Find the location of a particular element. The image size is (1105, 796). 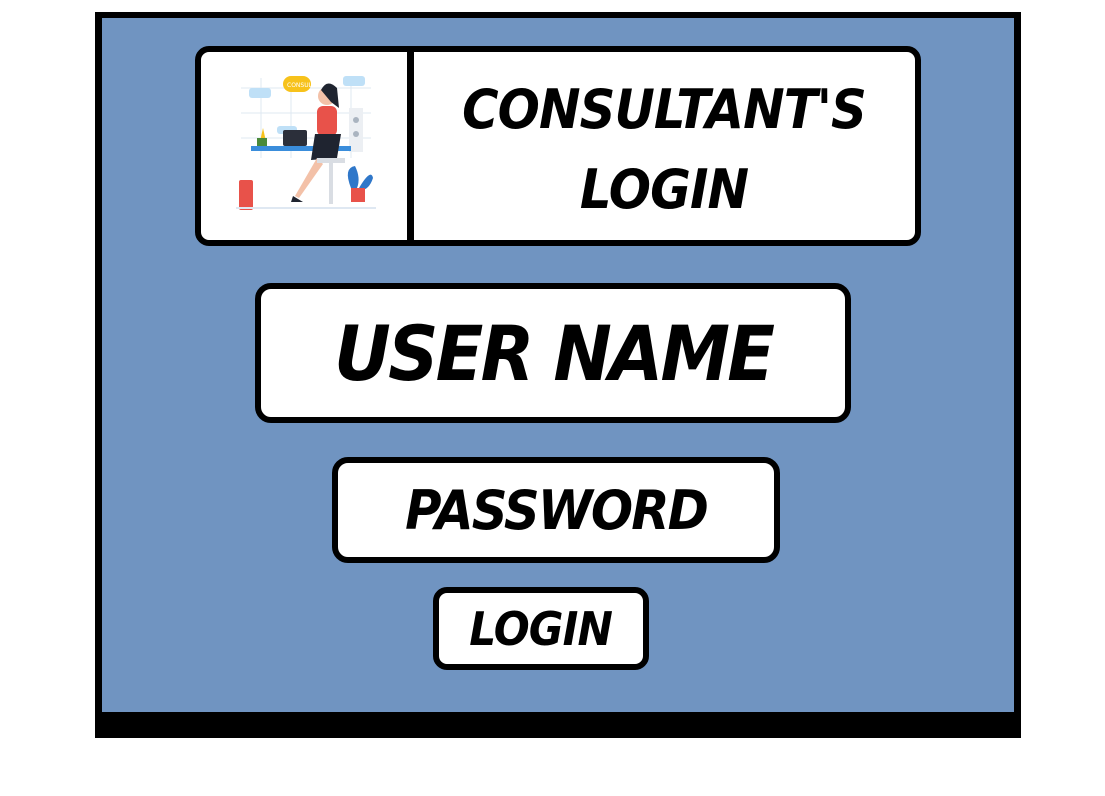

title-line-1: CONSULTANT'S is located at coordinates (664, 109).